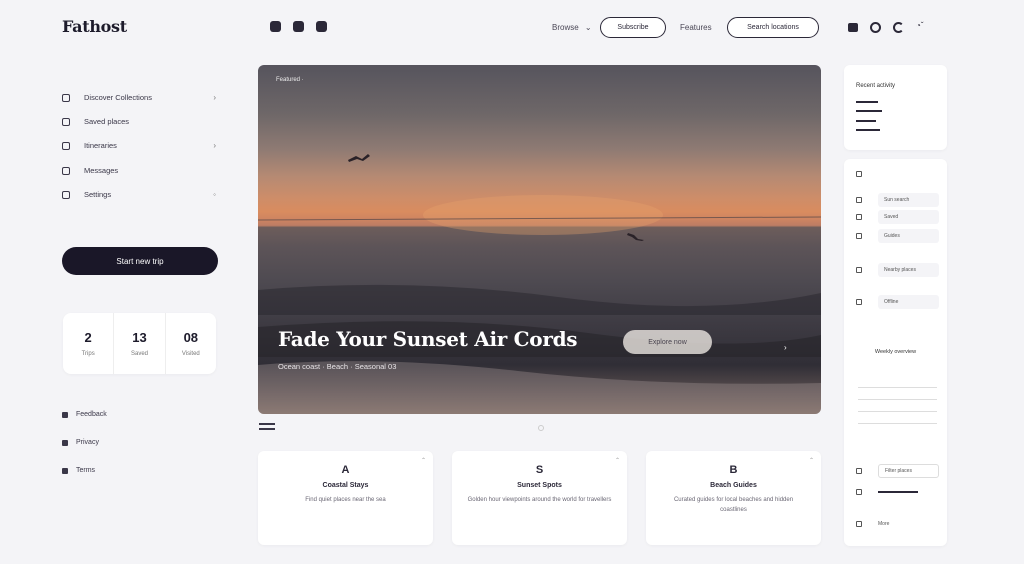 The image size is (1024, 564). Describe the element at coordinates (541, 428) in the screenshot. I see `carousel-indicator` at that location.